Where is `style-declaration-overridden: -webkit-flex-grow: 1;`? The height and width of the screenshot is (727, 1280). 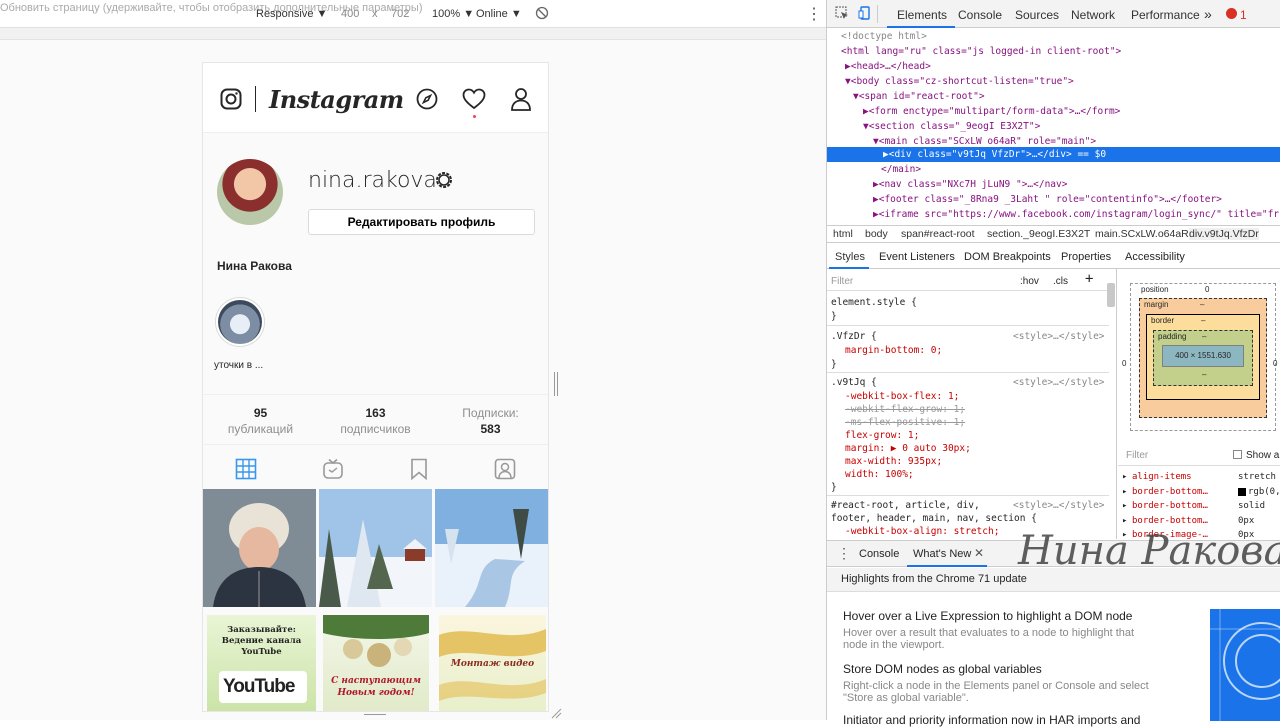
style-declaration-overridden: -webkit-flex-grow: 1; is located at coordinates (905, 409).